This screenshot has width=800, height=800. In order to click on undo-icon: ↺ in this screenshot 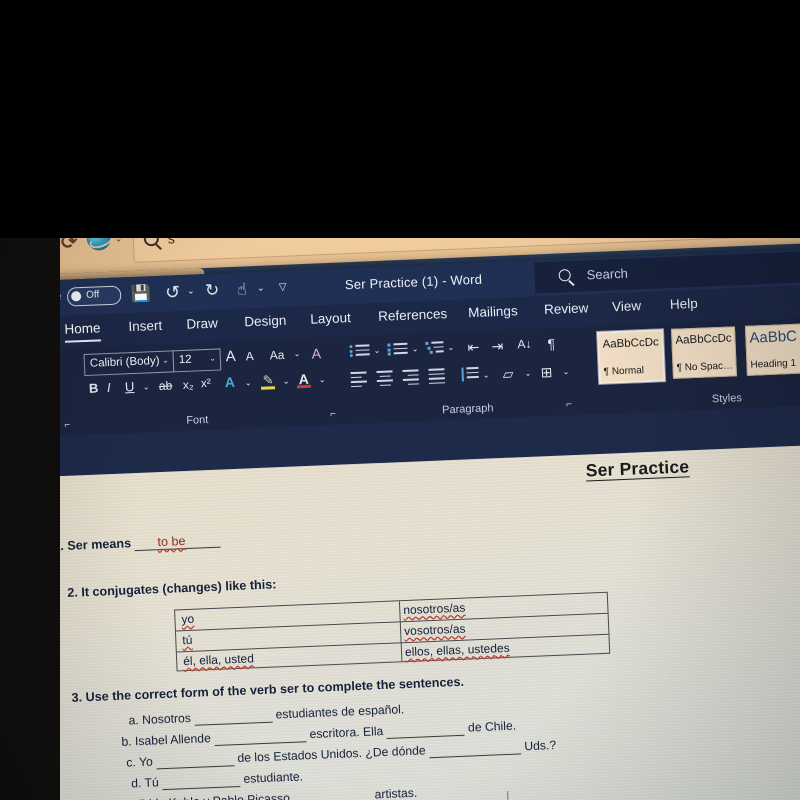, I will do `click(173, 293)`.